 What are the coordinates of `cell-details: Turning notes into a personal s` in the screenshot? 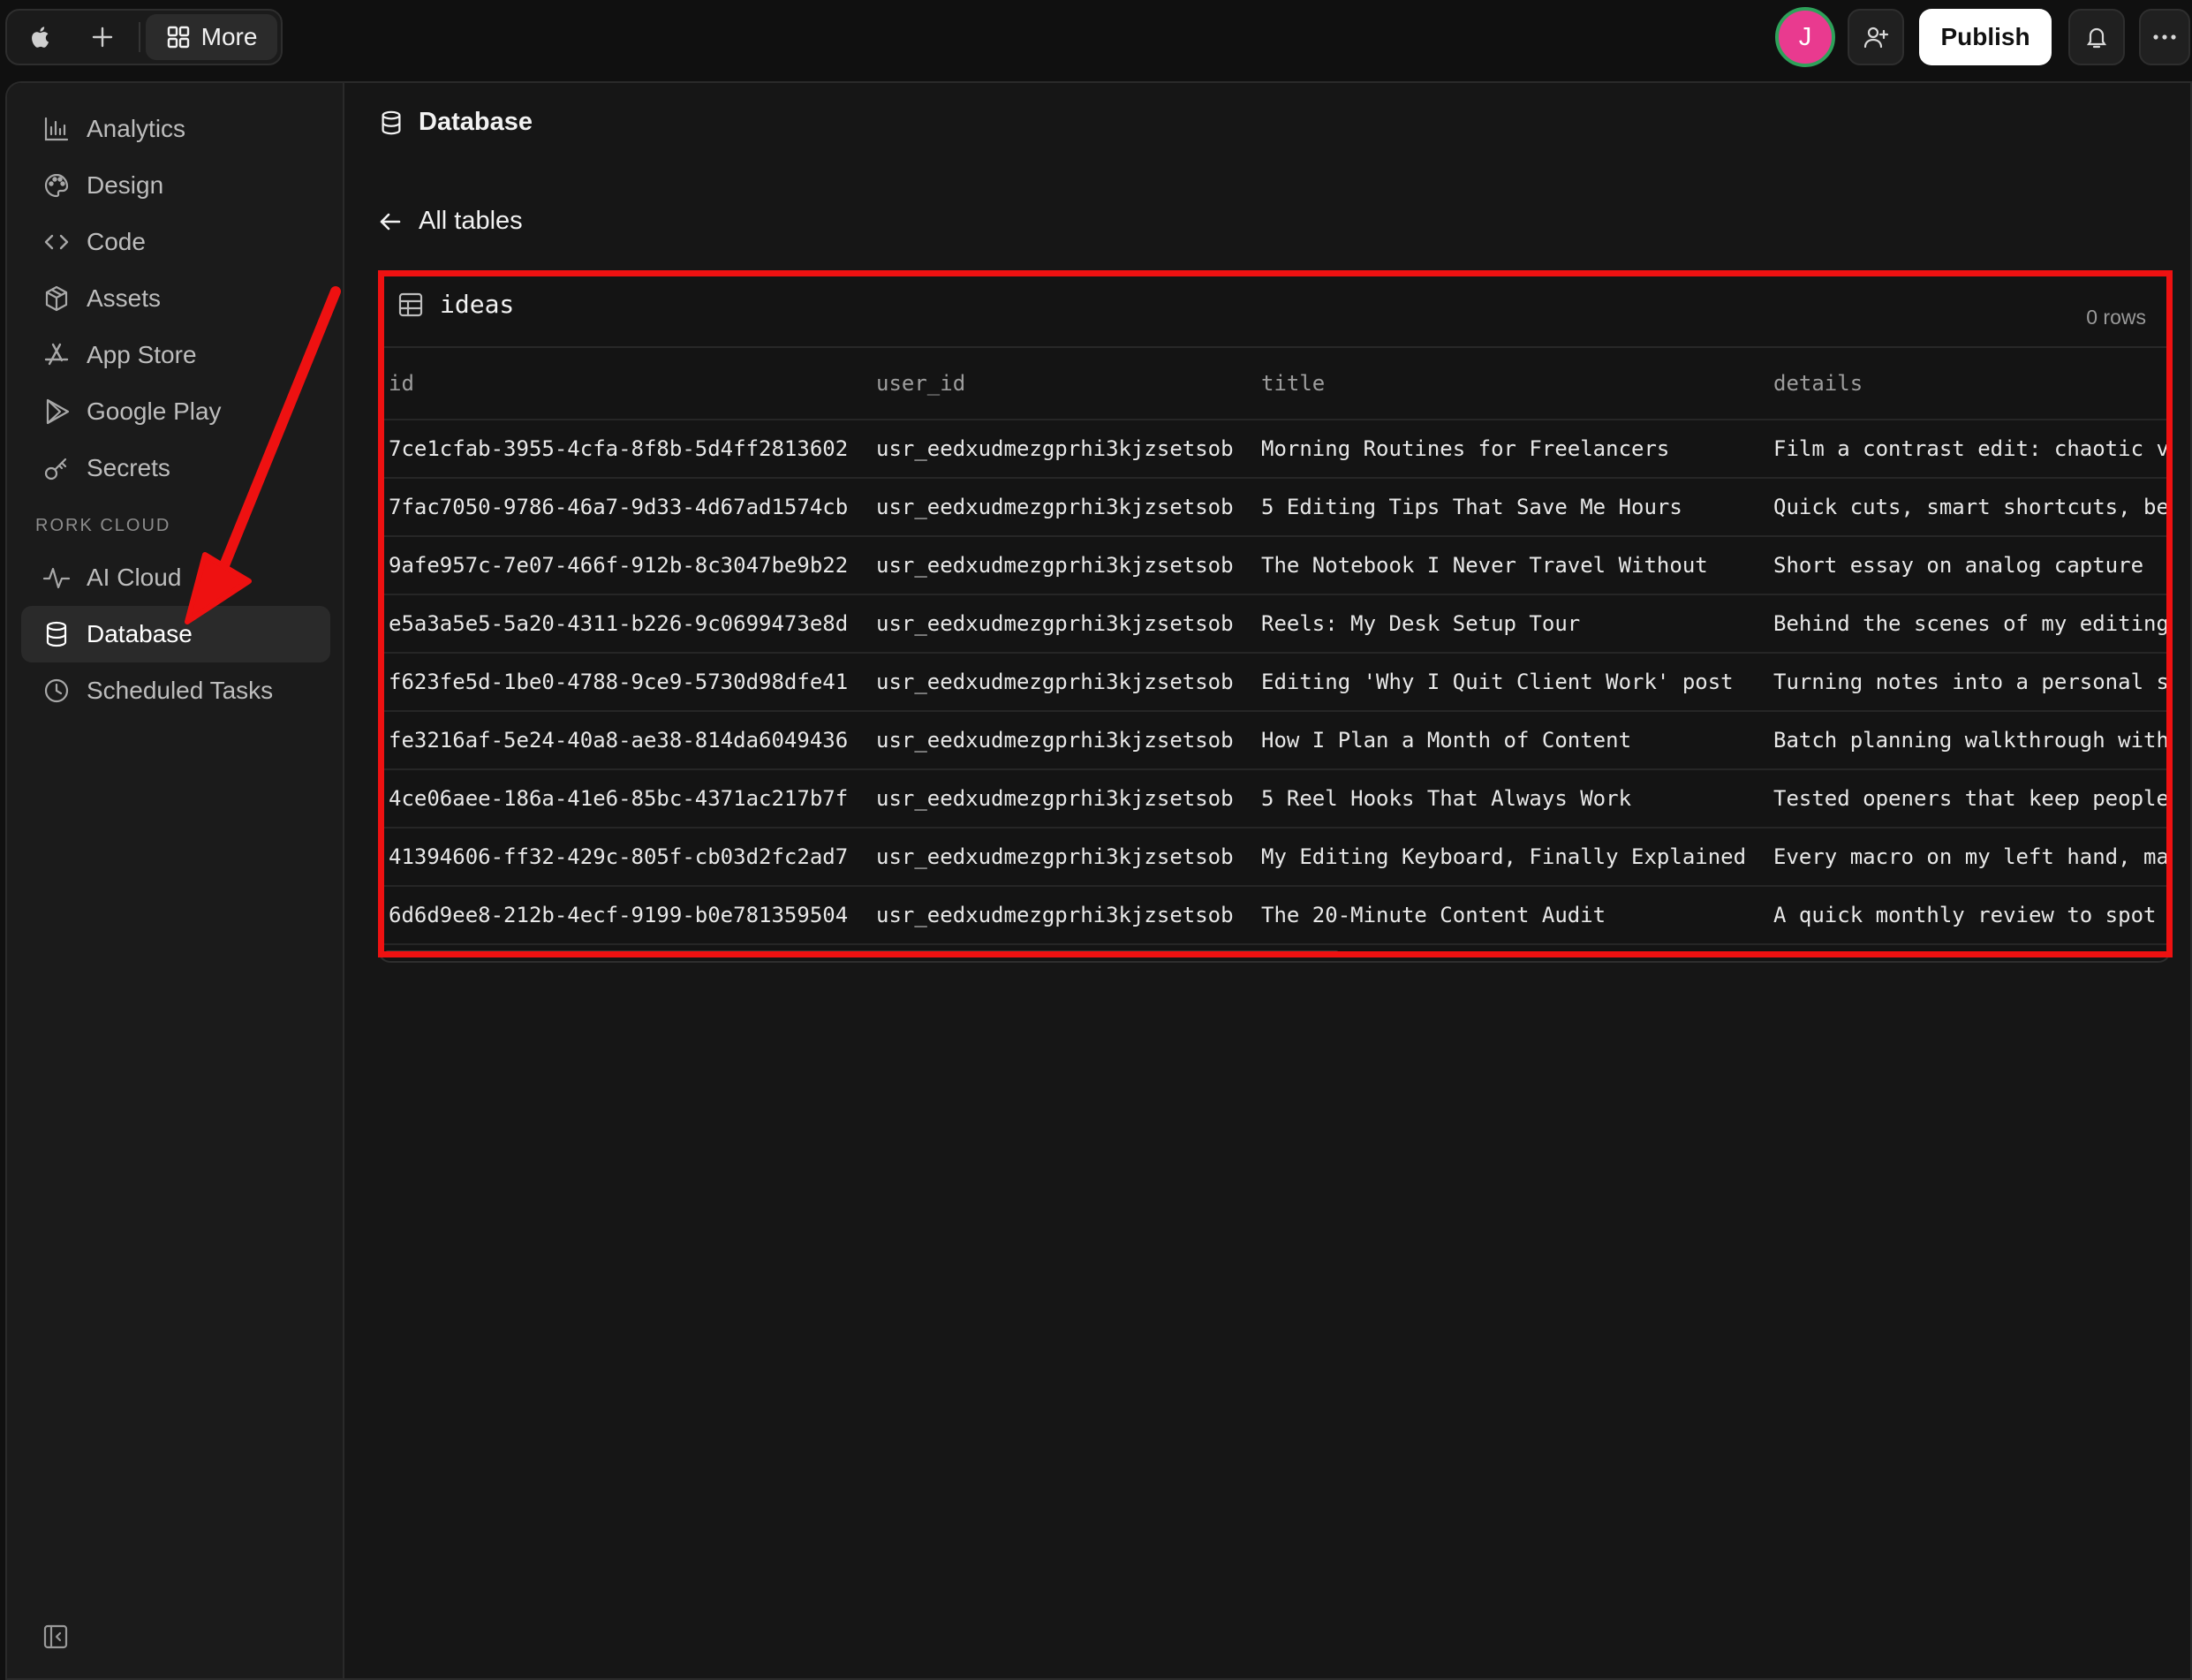 It's located at (1971, 682).